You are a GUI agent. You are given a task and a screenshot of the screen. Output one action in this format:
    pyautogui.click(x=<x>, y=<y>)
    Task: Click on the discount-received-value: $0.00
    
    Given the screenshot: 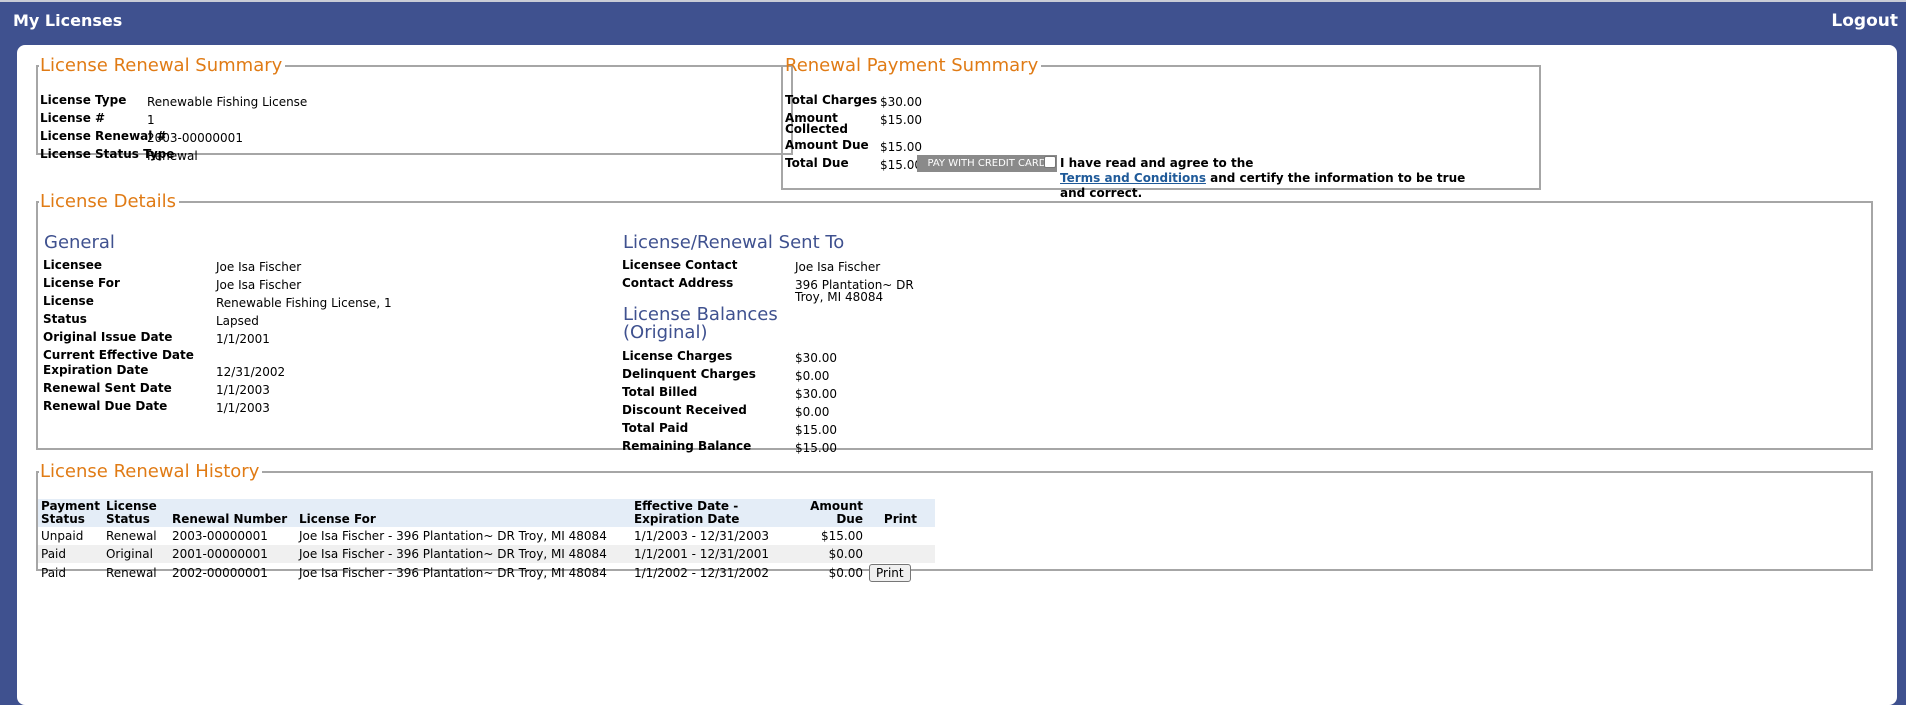 What is the action you would take?
    pyautogui.click(x=812, y=412)
    